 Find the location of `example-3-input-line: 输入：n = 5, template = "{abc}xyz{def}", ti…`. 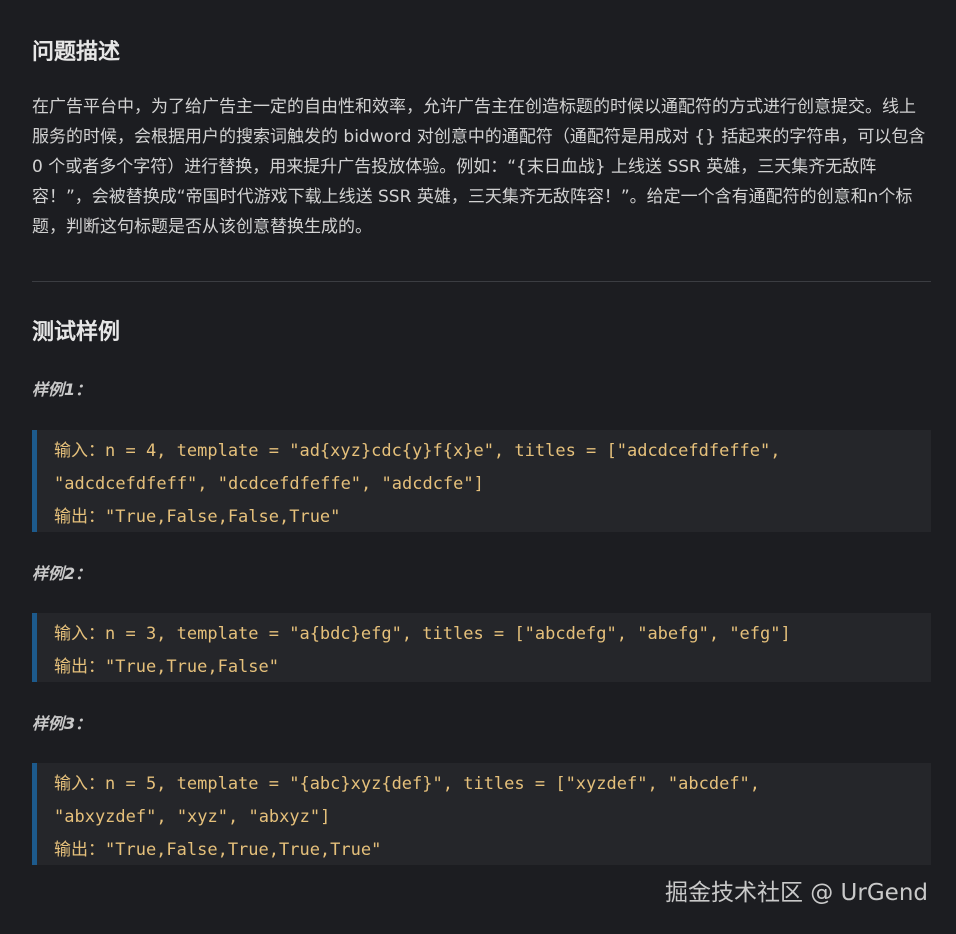

example-3-input-line: 输入：n = 5, template = "{abc}xyz{def}", ti… is located at coordinates (492, 784).